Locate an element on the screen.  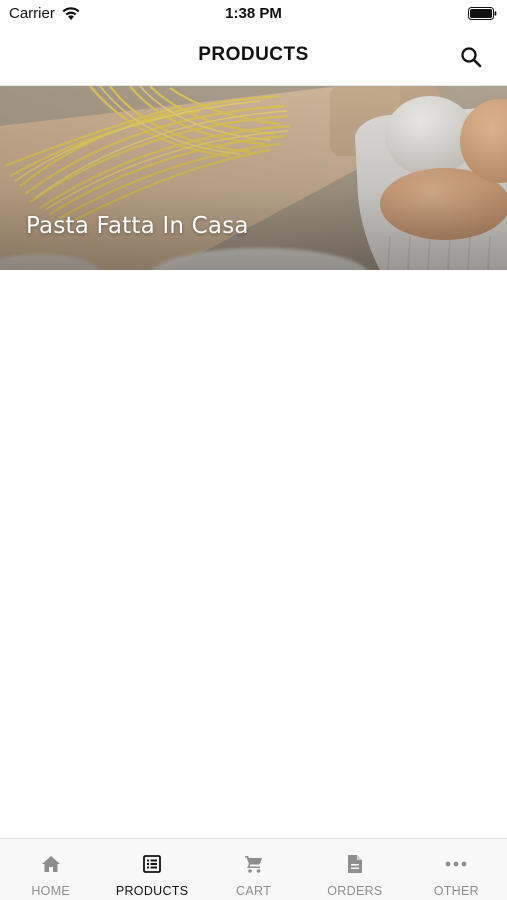
home-icon is located at coordinates (50, 864).